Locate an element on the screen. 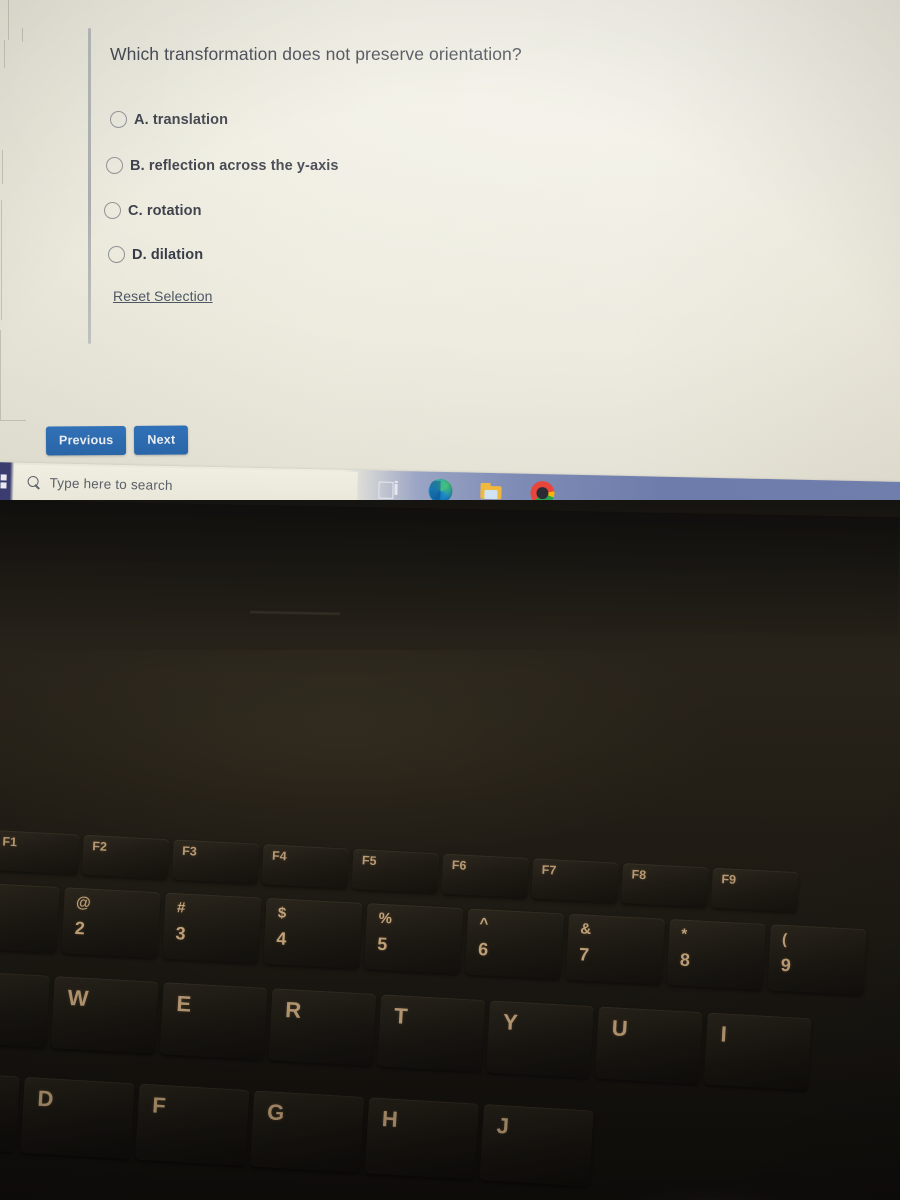 The height and width of the screenshot is (1200, 900). key-label: F9 is located at coordinates (729, 879).